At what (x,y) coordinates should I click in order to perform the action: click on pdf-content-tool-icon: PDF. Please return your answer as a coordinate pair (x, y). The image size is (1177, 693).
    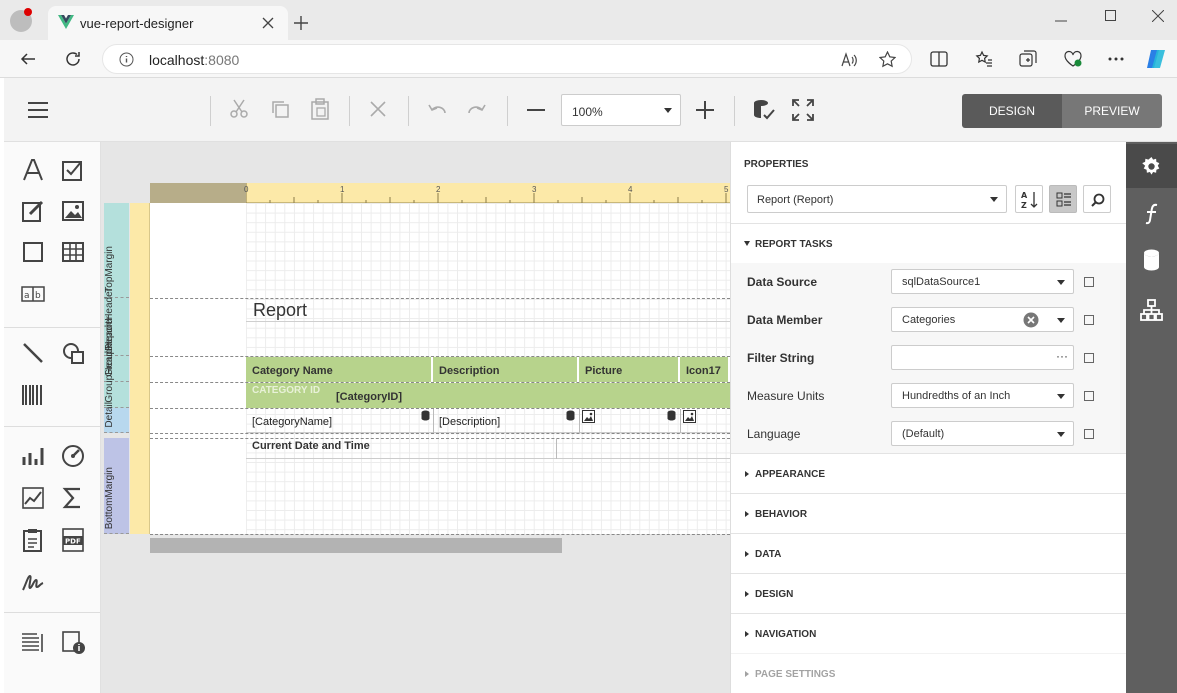
    Looking at the image, I should click on (73, 540).